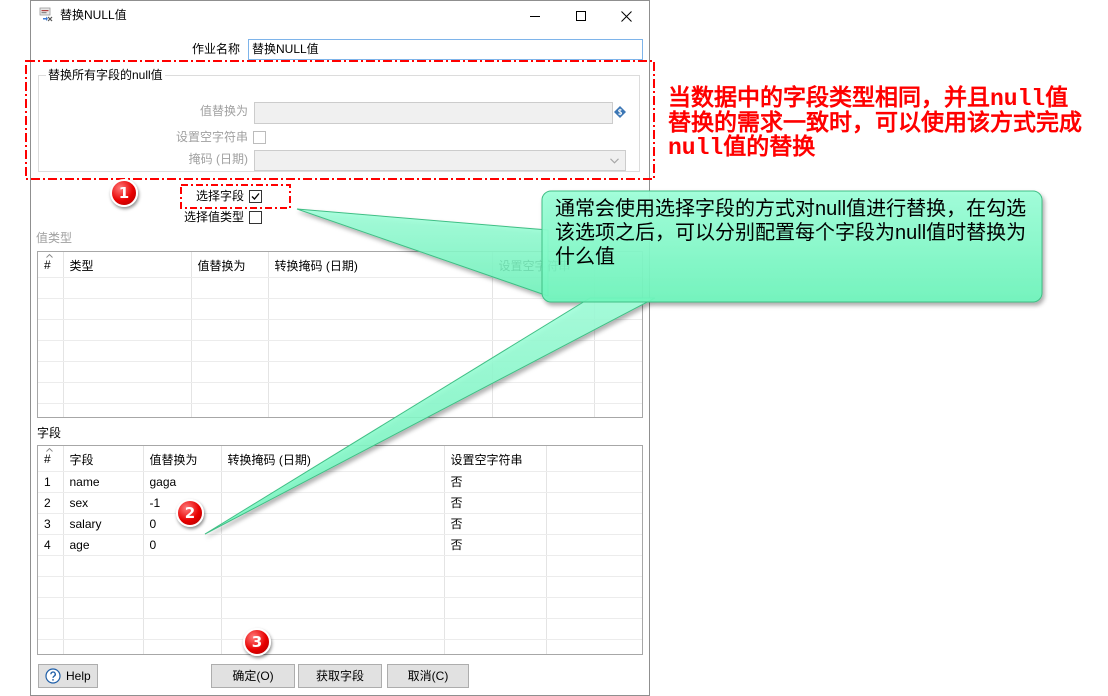  I want to click on table-row: 4 age 0 否, so click(340, 545).